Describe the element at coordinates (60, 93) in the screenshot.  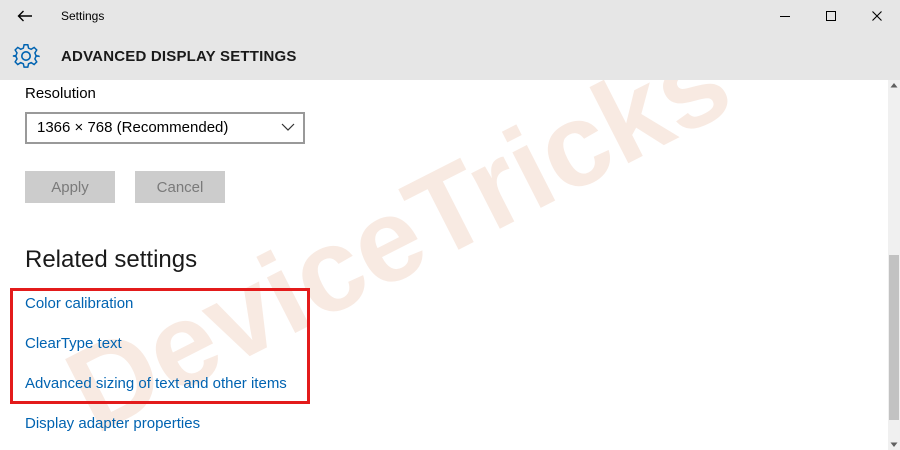
I see `resolution-label: Resolution` at that location.